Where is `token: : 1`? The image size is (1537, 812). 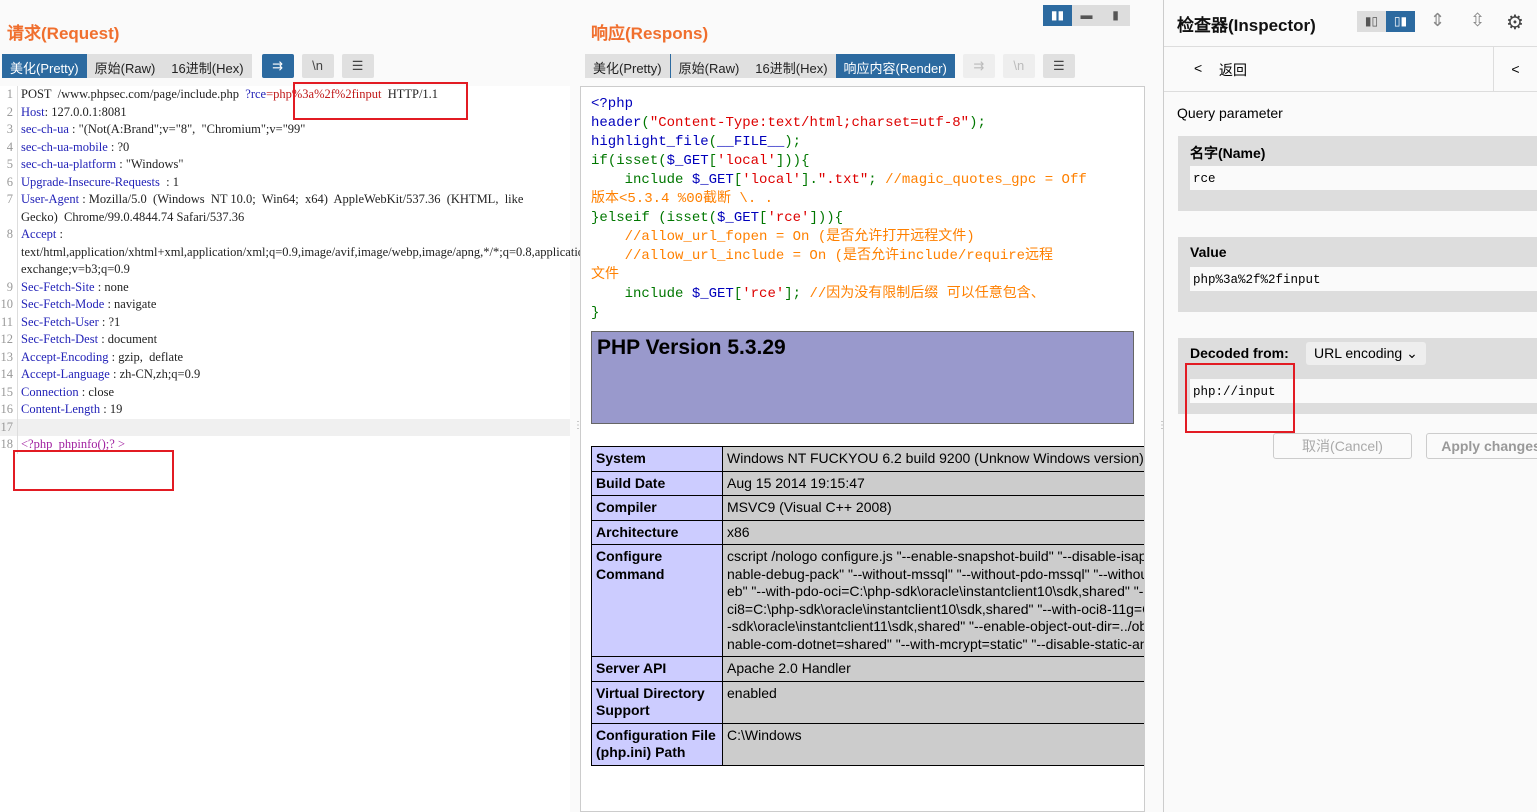 token: : 1 is located at coordinates (169, 181).